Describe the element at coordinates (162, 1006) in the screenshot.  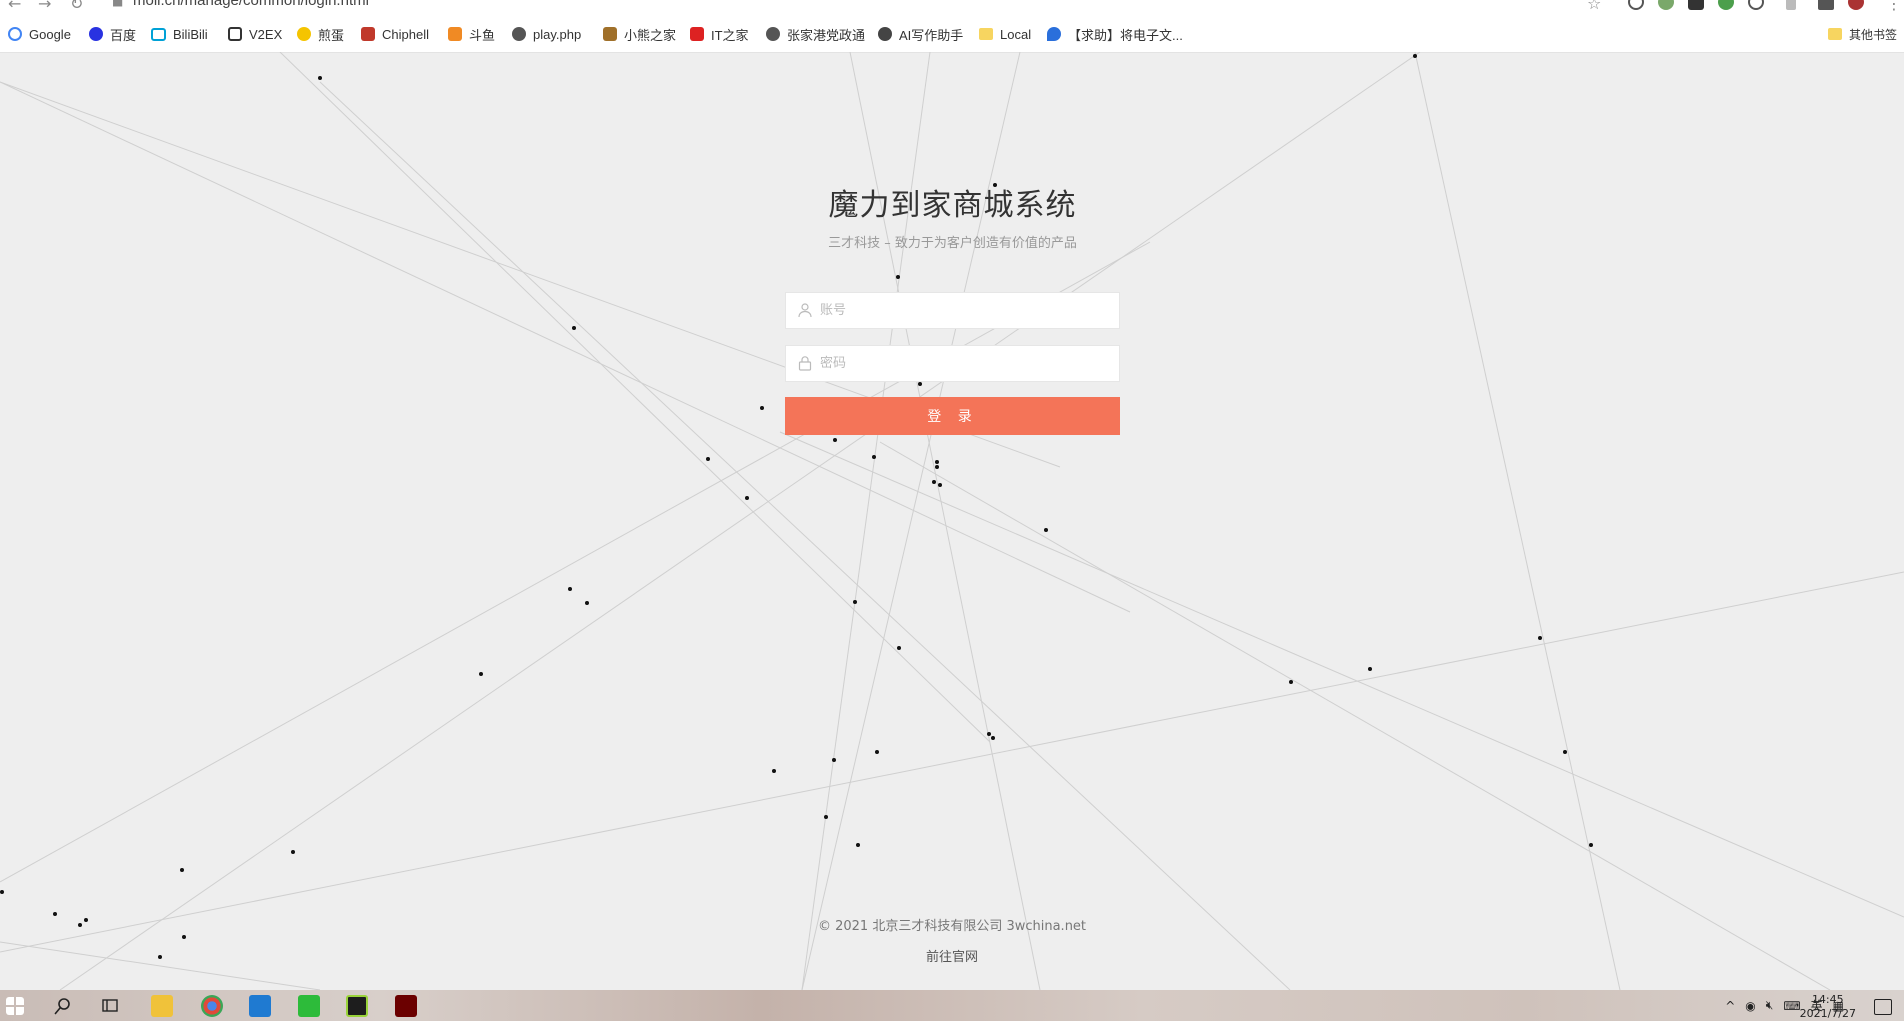
I see `file-explorer-icon` at that location.